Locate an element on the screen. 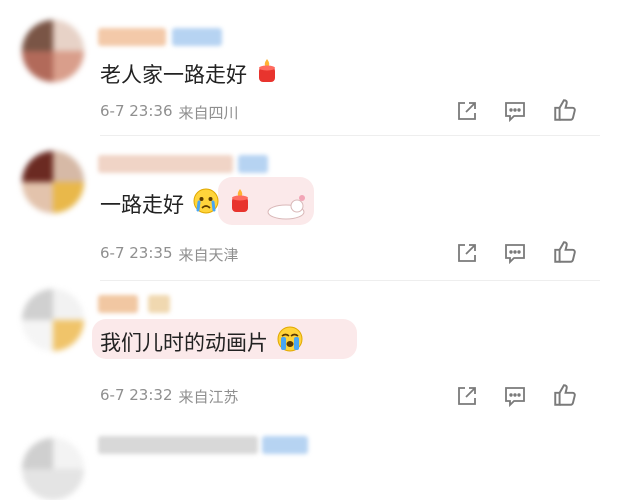 The width and height of the screenshot is (640, 500). comment-meta: 6-7 23:35 来自天津 is located at coordinates (169, 254).